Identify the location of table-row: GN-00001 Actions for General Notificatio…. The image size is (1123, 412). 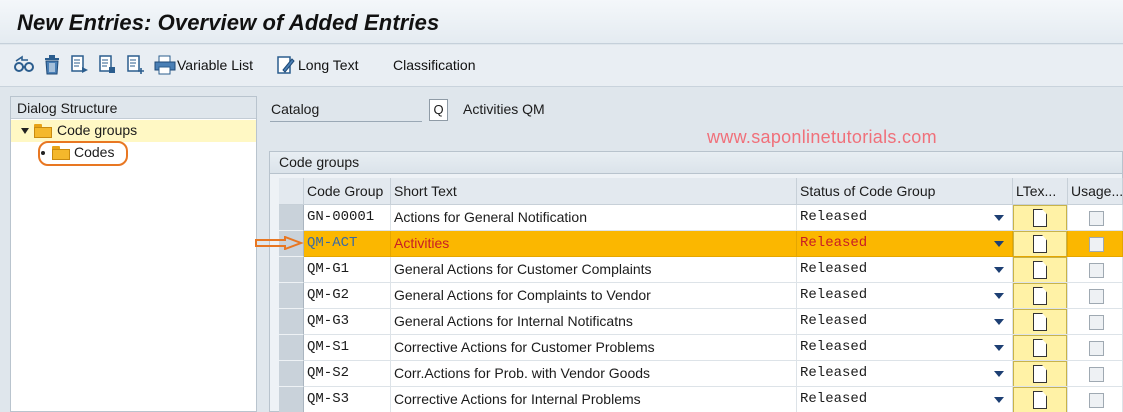
(701, 218).